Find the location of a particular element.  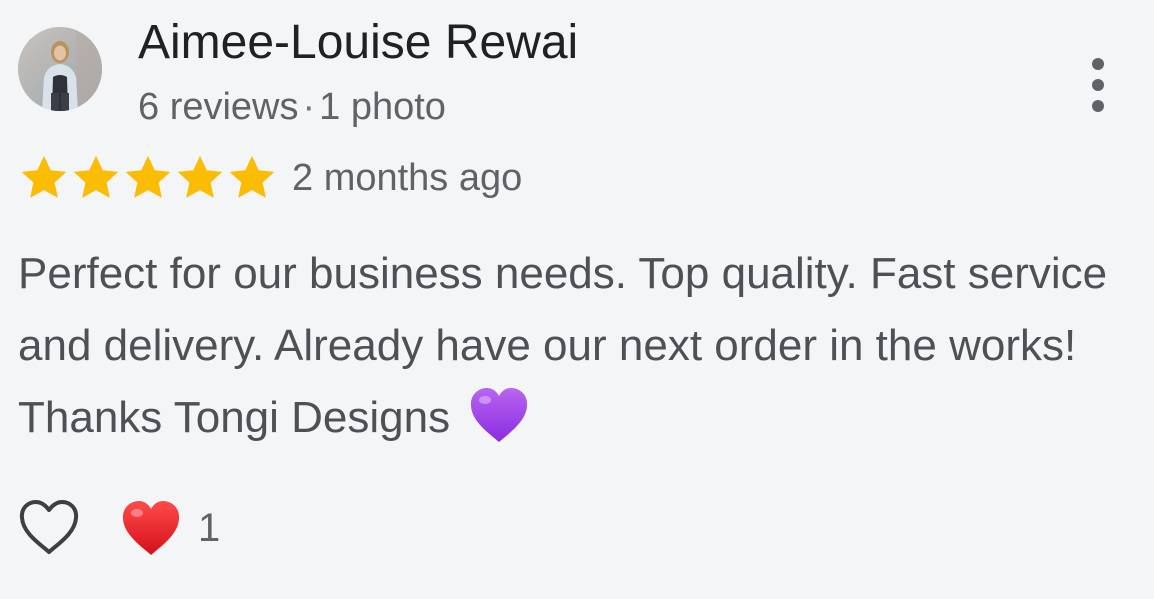

reaction-count: 1 is located at coordinates (209, 528).